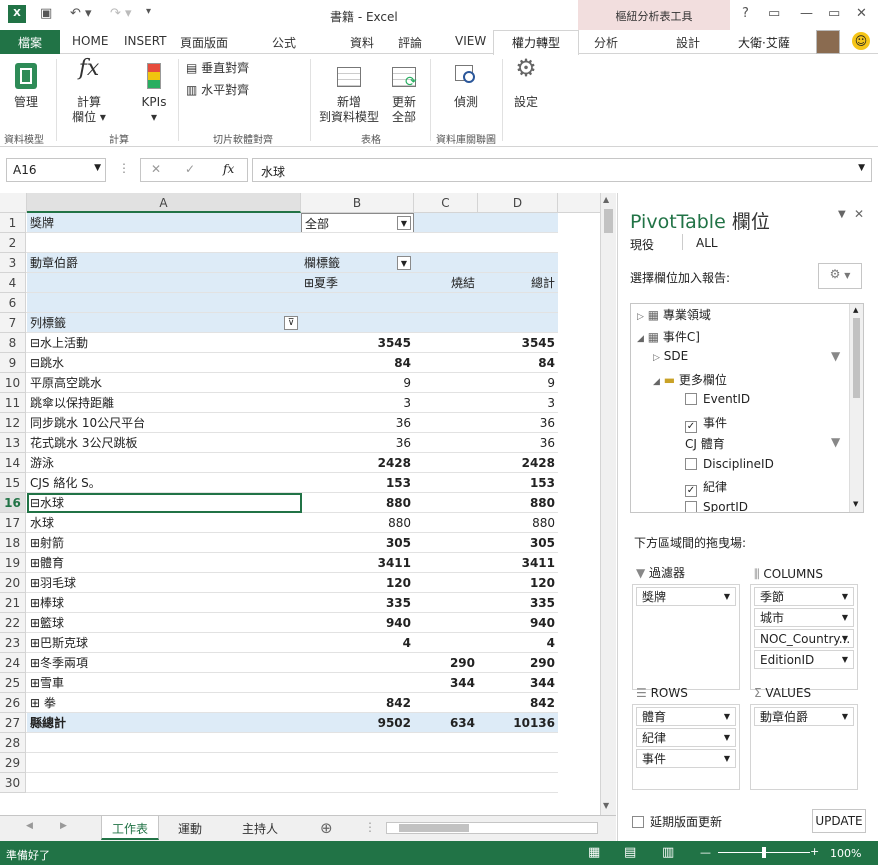 This screenshot has height=865, width=878. I want to click on zoom-out-button: —, so click(705, 852).